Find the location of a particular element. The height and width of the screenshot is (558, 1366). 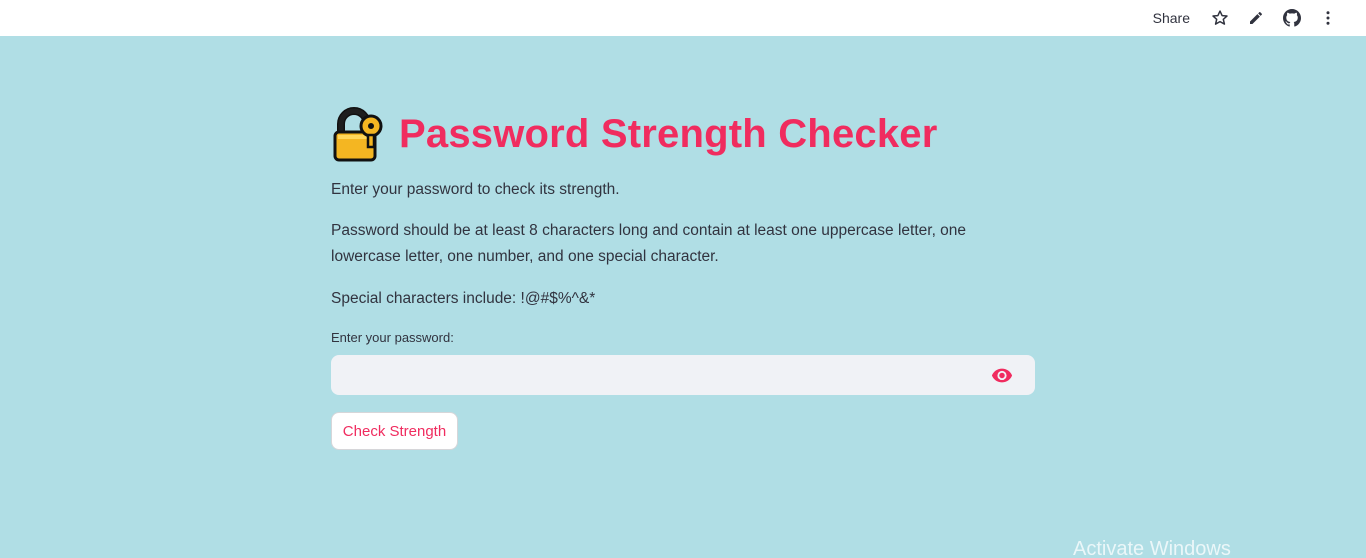

share-button: Share is located at coordinates (1171, 18).